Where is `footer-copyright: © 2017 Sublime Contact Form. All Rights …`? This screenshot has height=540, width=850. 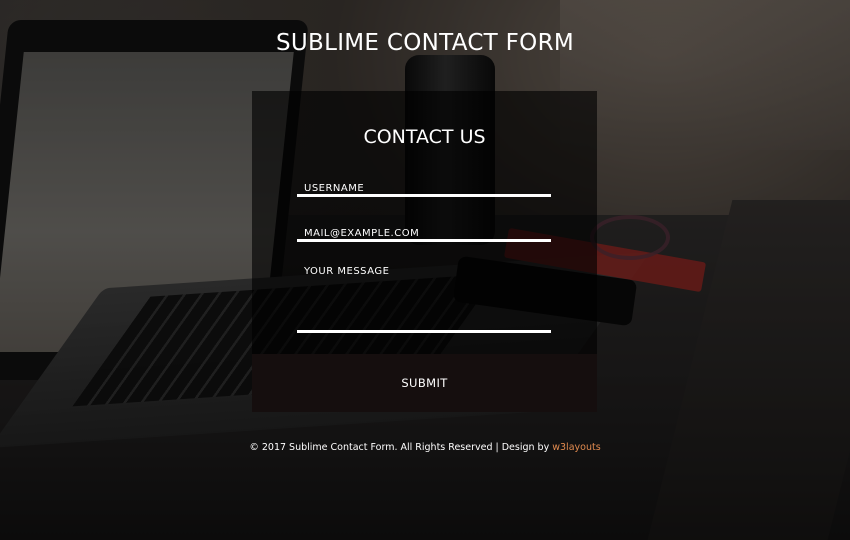 footer-copyright: © 2017 Sublime Contact Form. All Rights … is located at coordinates (401, 447).